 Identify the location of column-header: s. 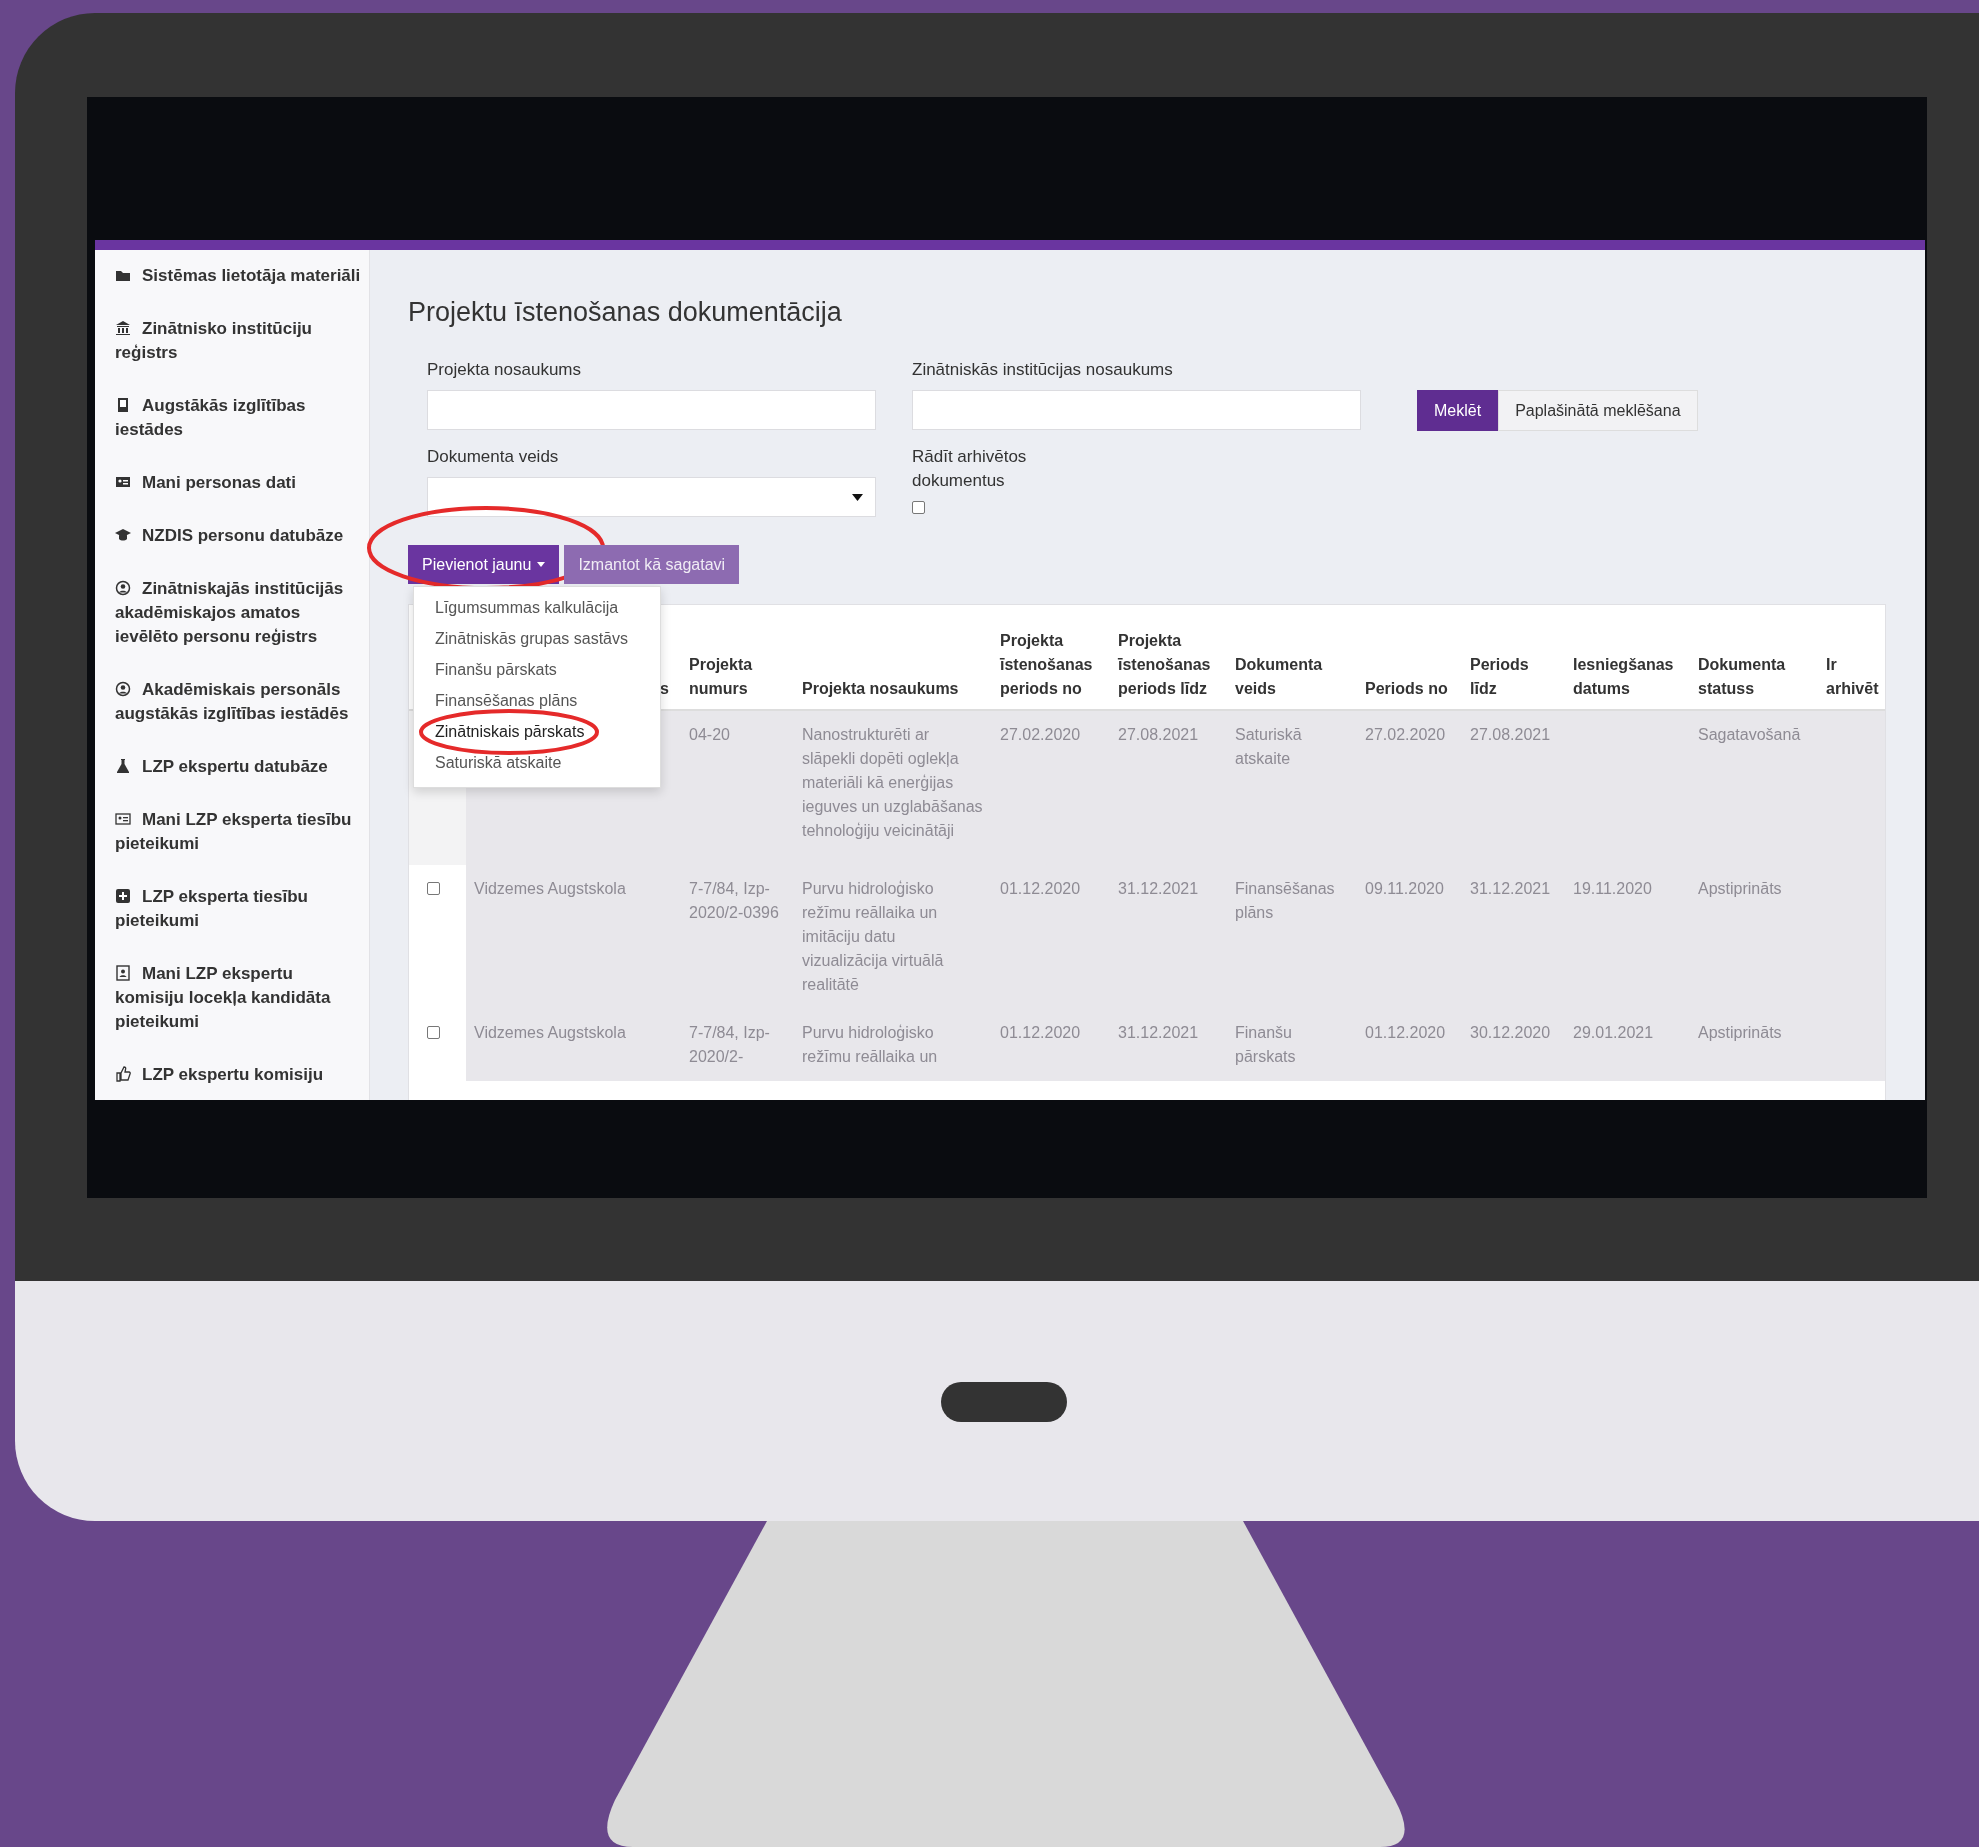
(664, 689).